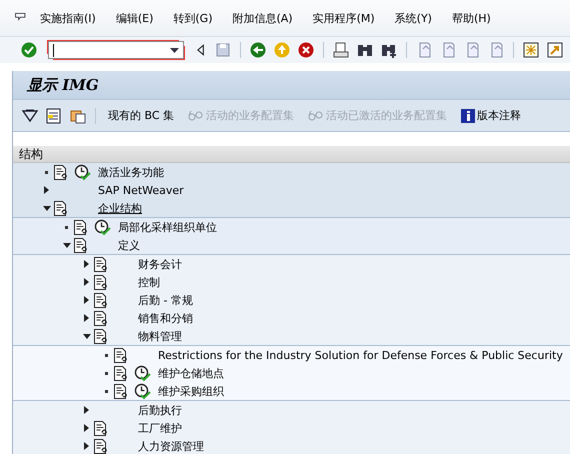  What do you see at coordinates (306, 50) in the screenshot?
I see `cancel-icon` at bounding box center [306, 50].